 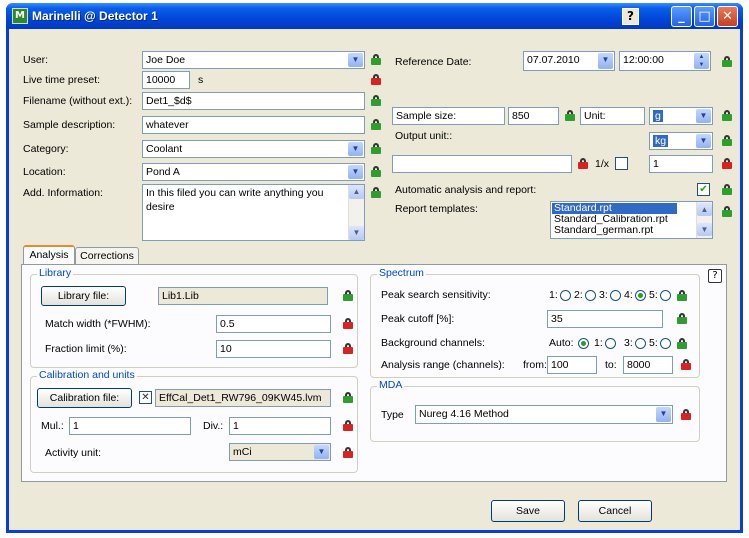 What do you see at coordinates (681, 164) in the screenshot?
I see `factor-input: 1` at bounding box center [681, 164].